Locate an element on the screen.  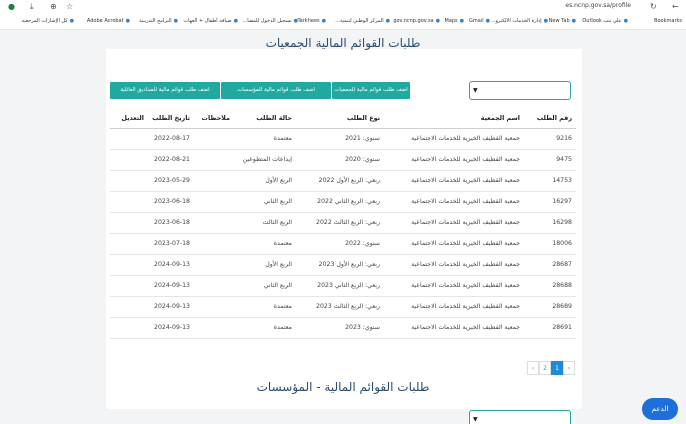
cell-request-type: ربعي: الربع الثاني 2022 is located at coordinates (340, 202).